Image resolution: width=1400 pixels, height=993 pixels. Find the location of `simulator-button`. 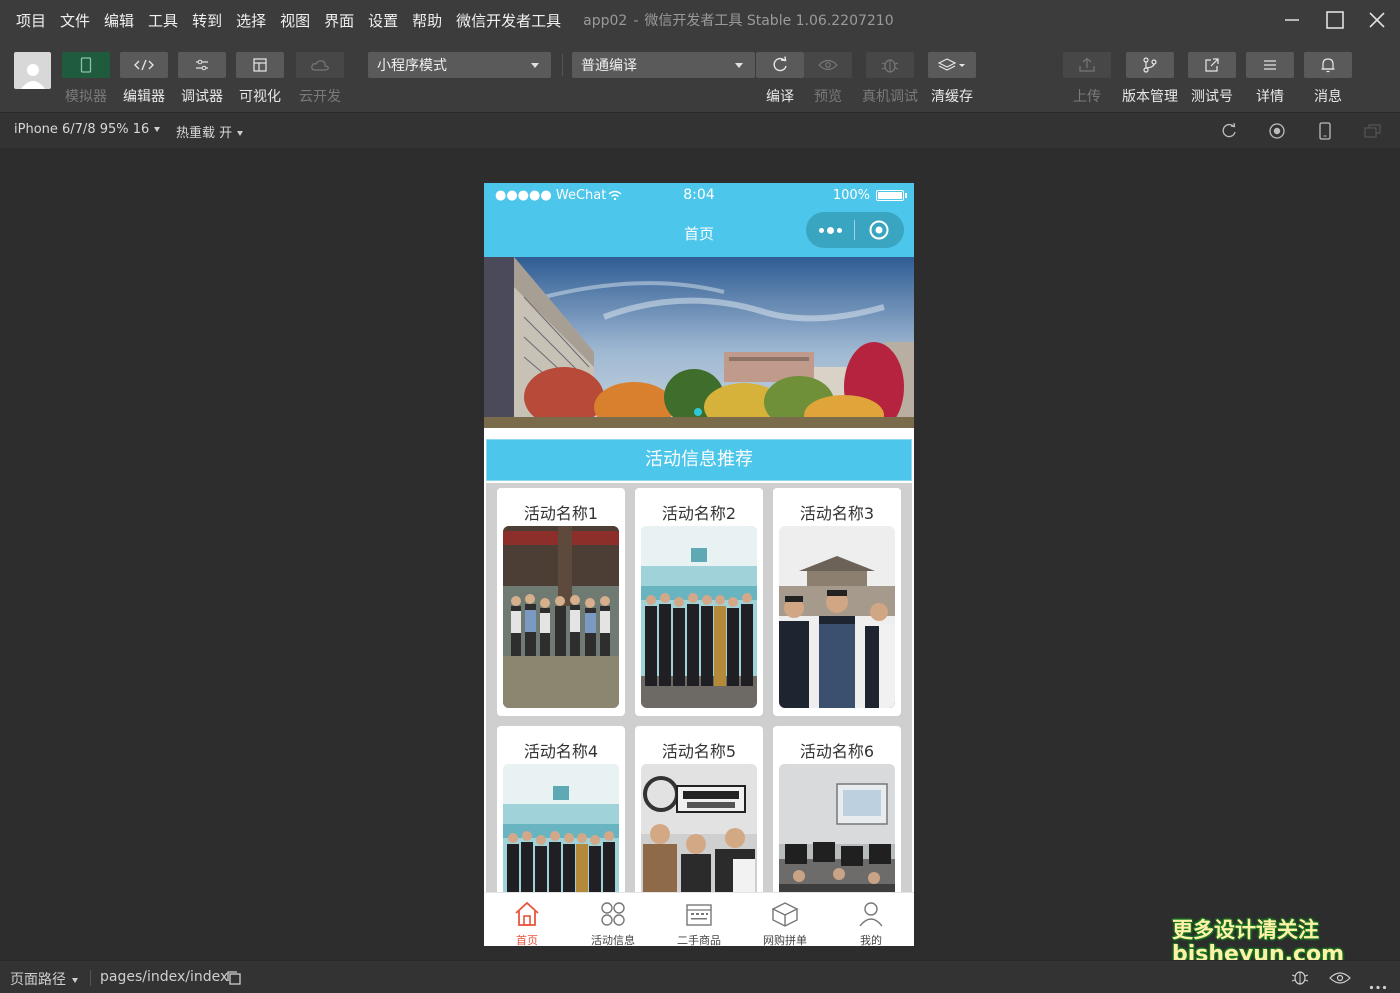

simulator-button is located at coordinates (86, 65).